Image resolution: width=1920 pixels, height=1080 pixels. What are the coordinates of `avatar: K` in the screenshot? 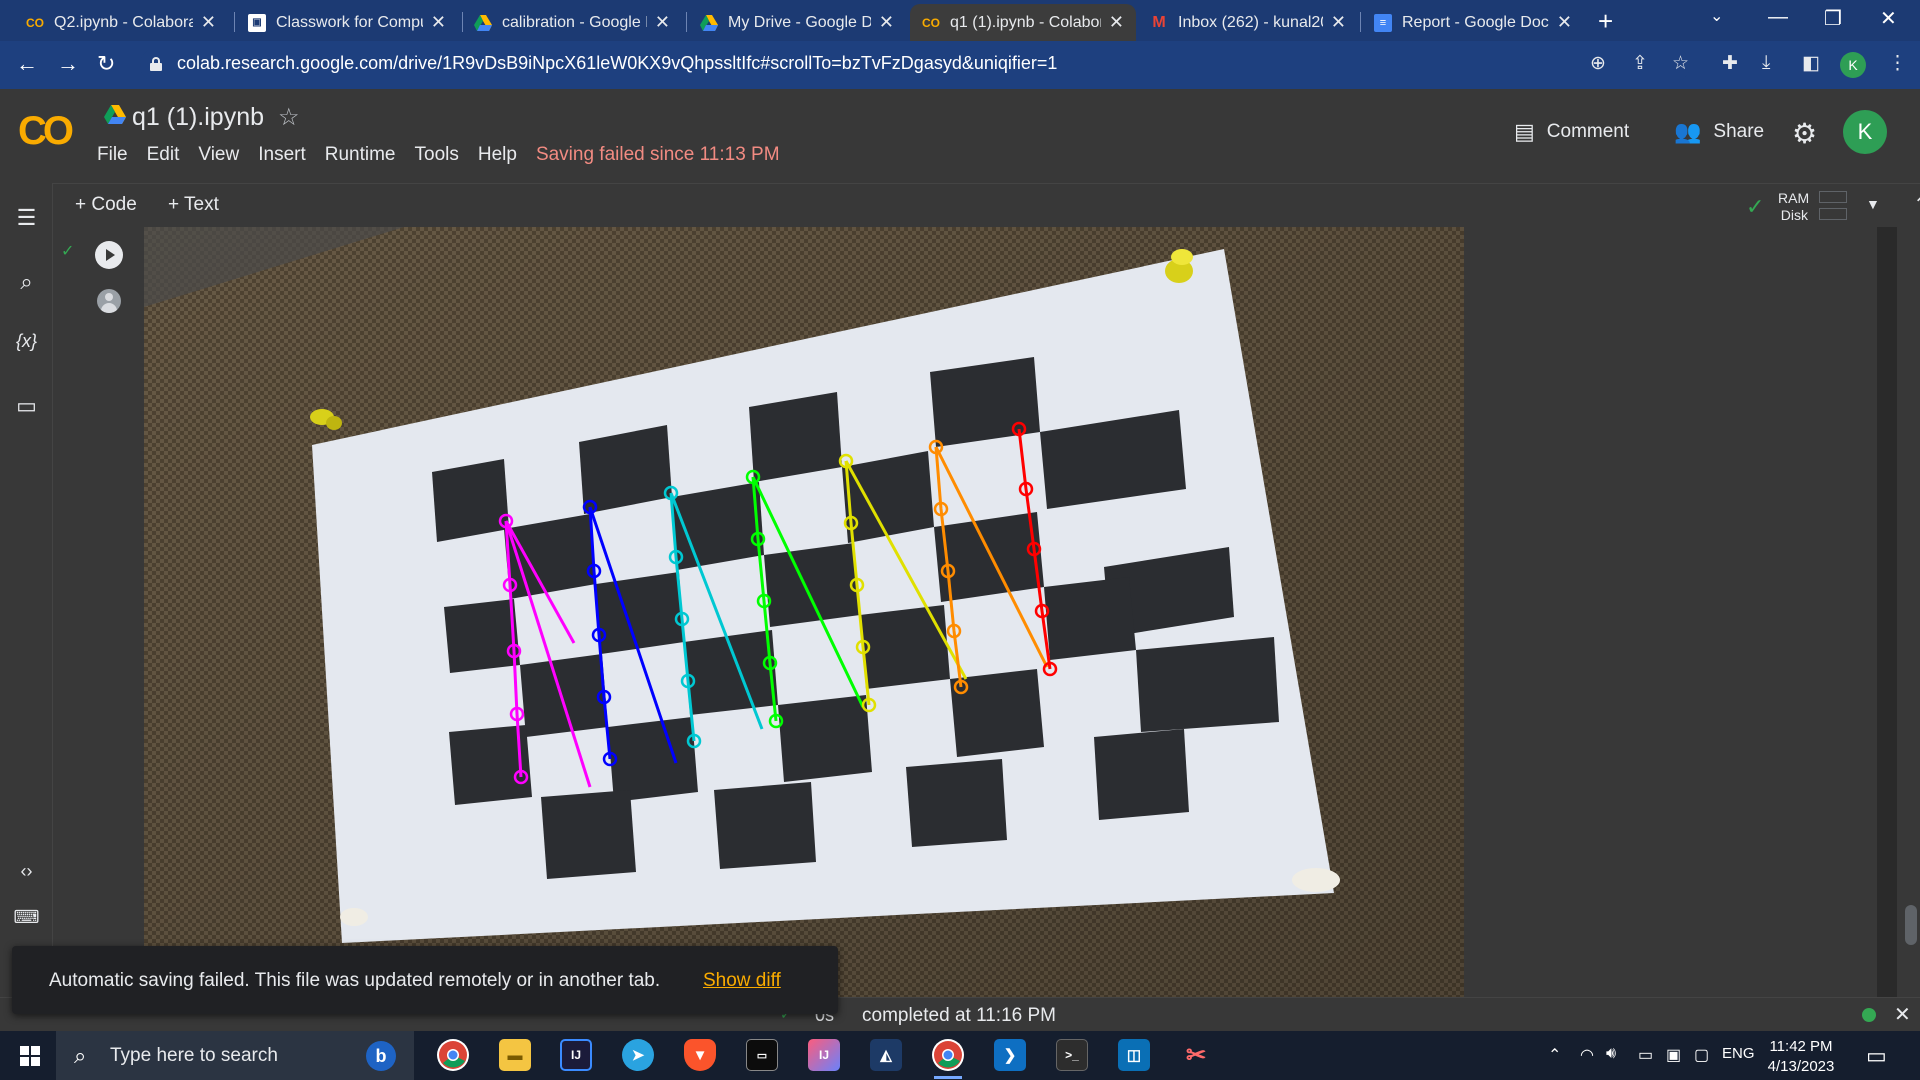 It's located at (1865, 132).